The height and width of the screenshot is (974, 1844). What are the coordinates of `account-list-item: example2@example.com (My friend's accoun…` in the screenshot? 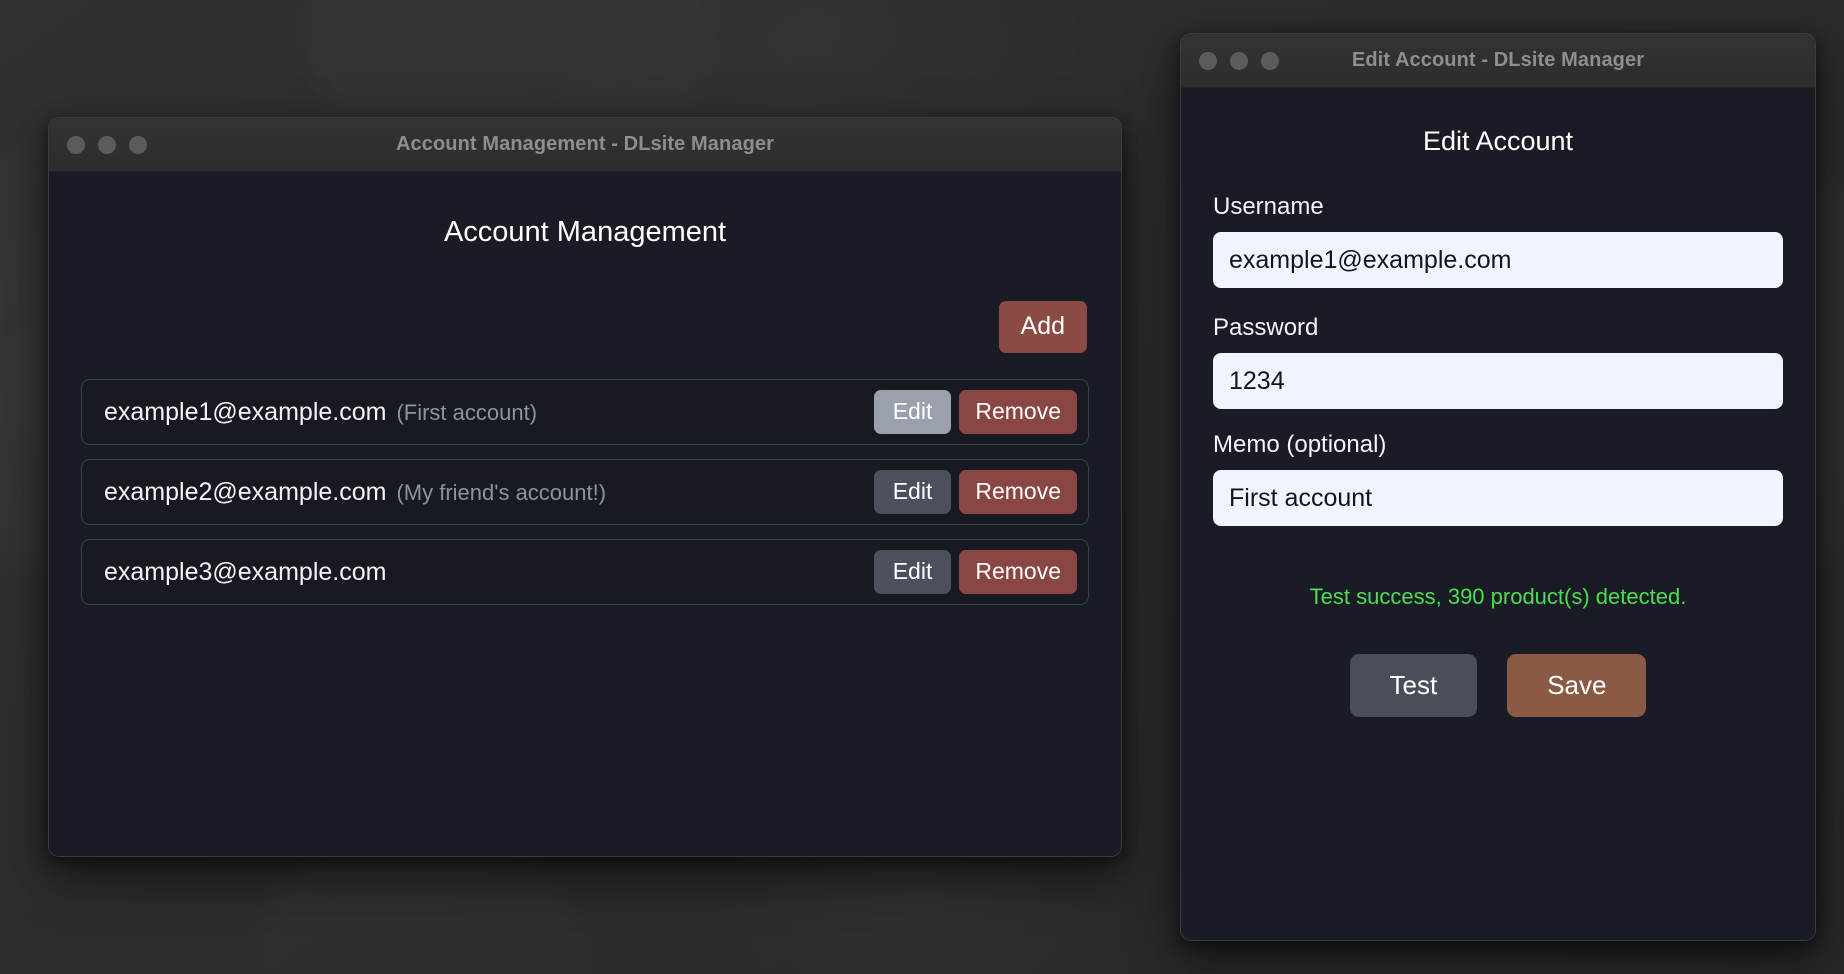 It's located at (585, 492).